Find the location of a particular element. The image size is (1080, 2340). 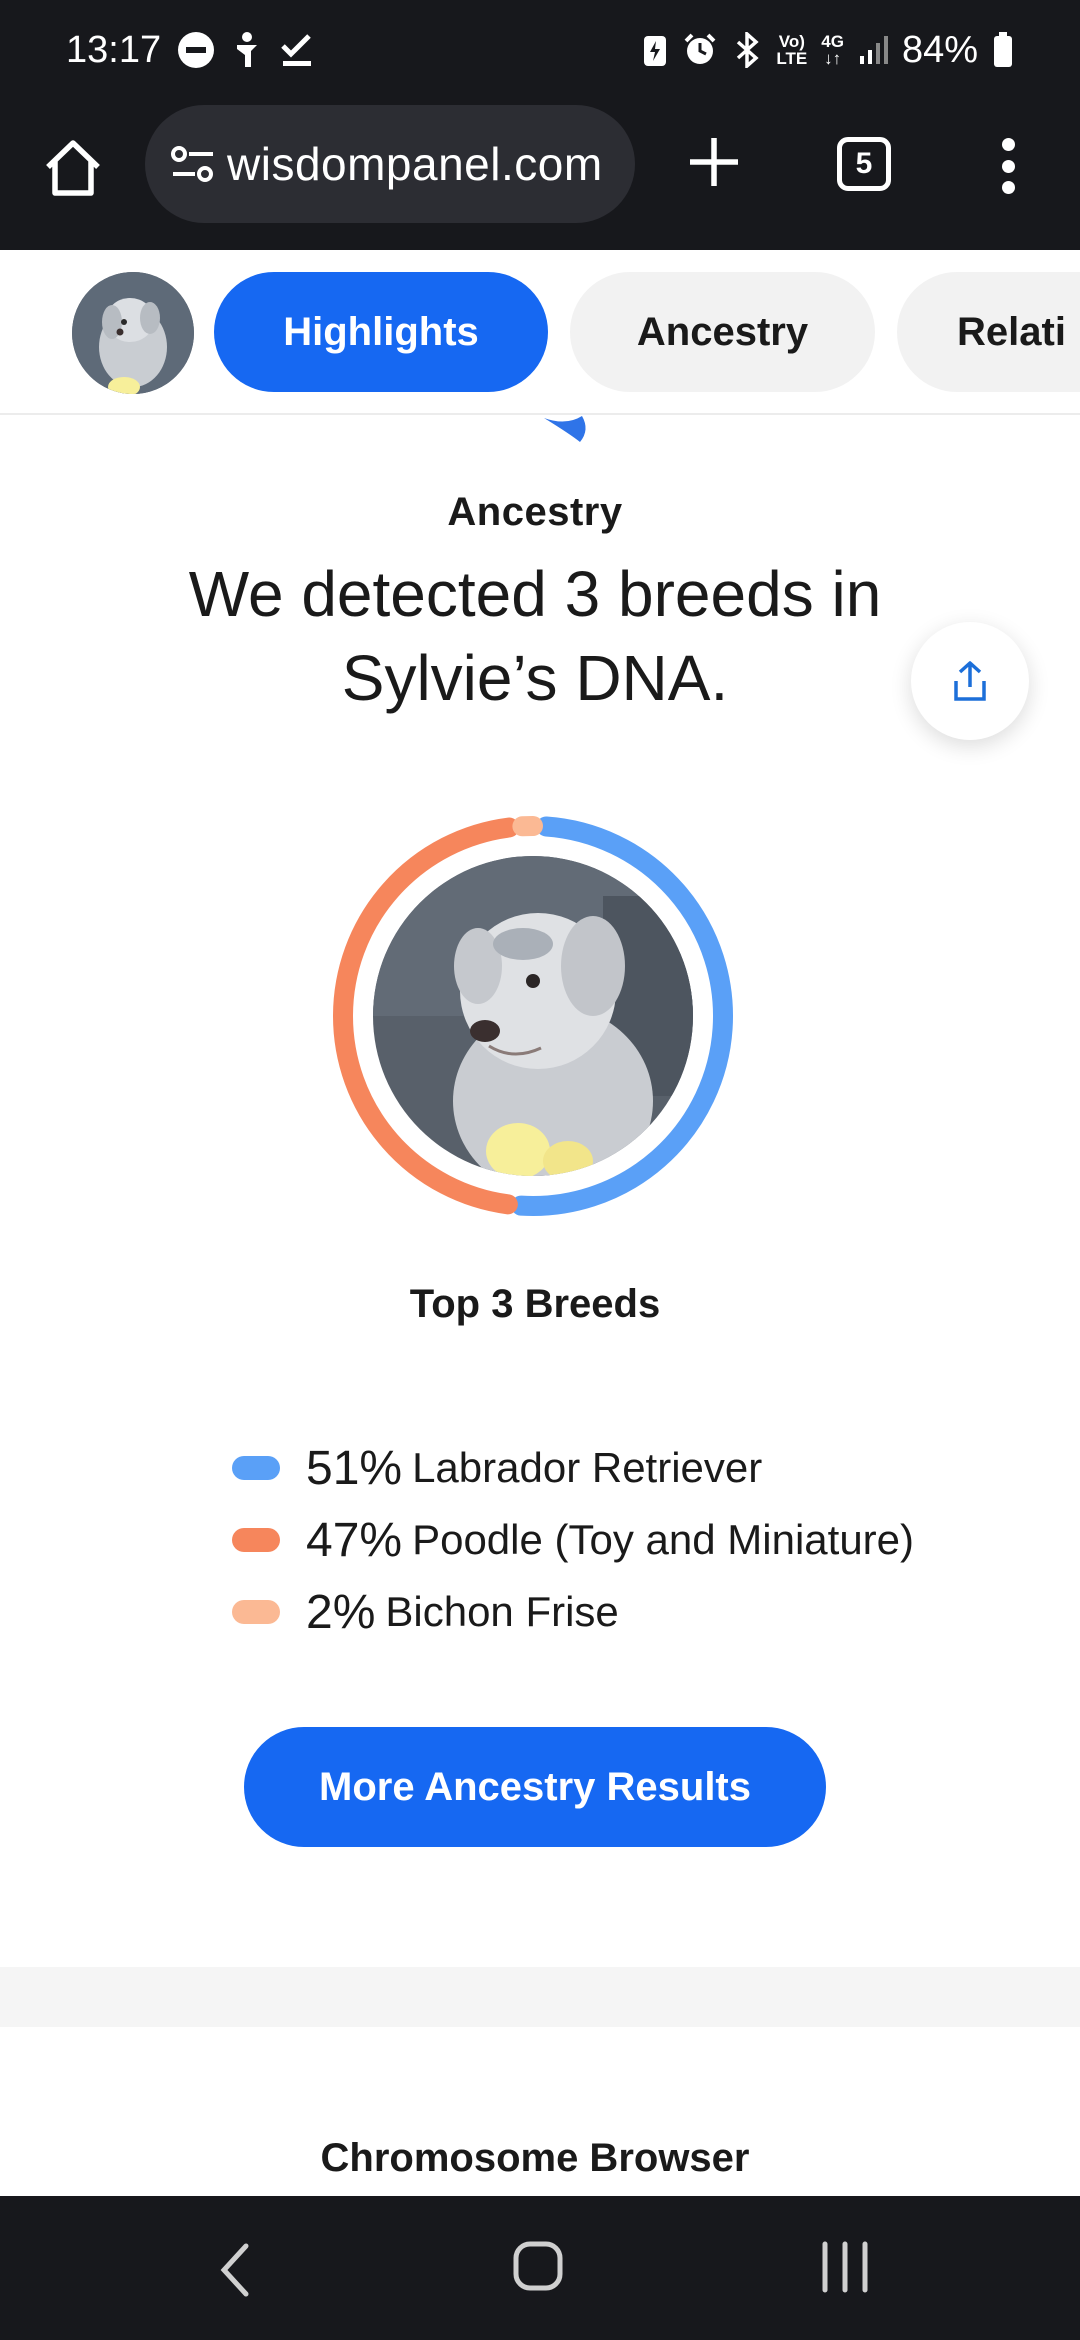

legend-breed-labrador: Labrador Retriever is located at coordinates (587, 1467).